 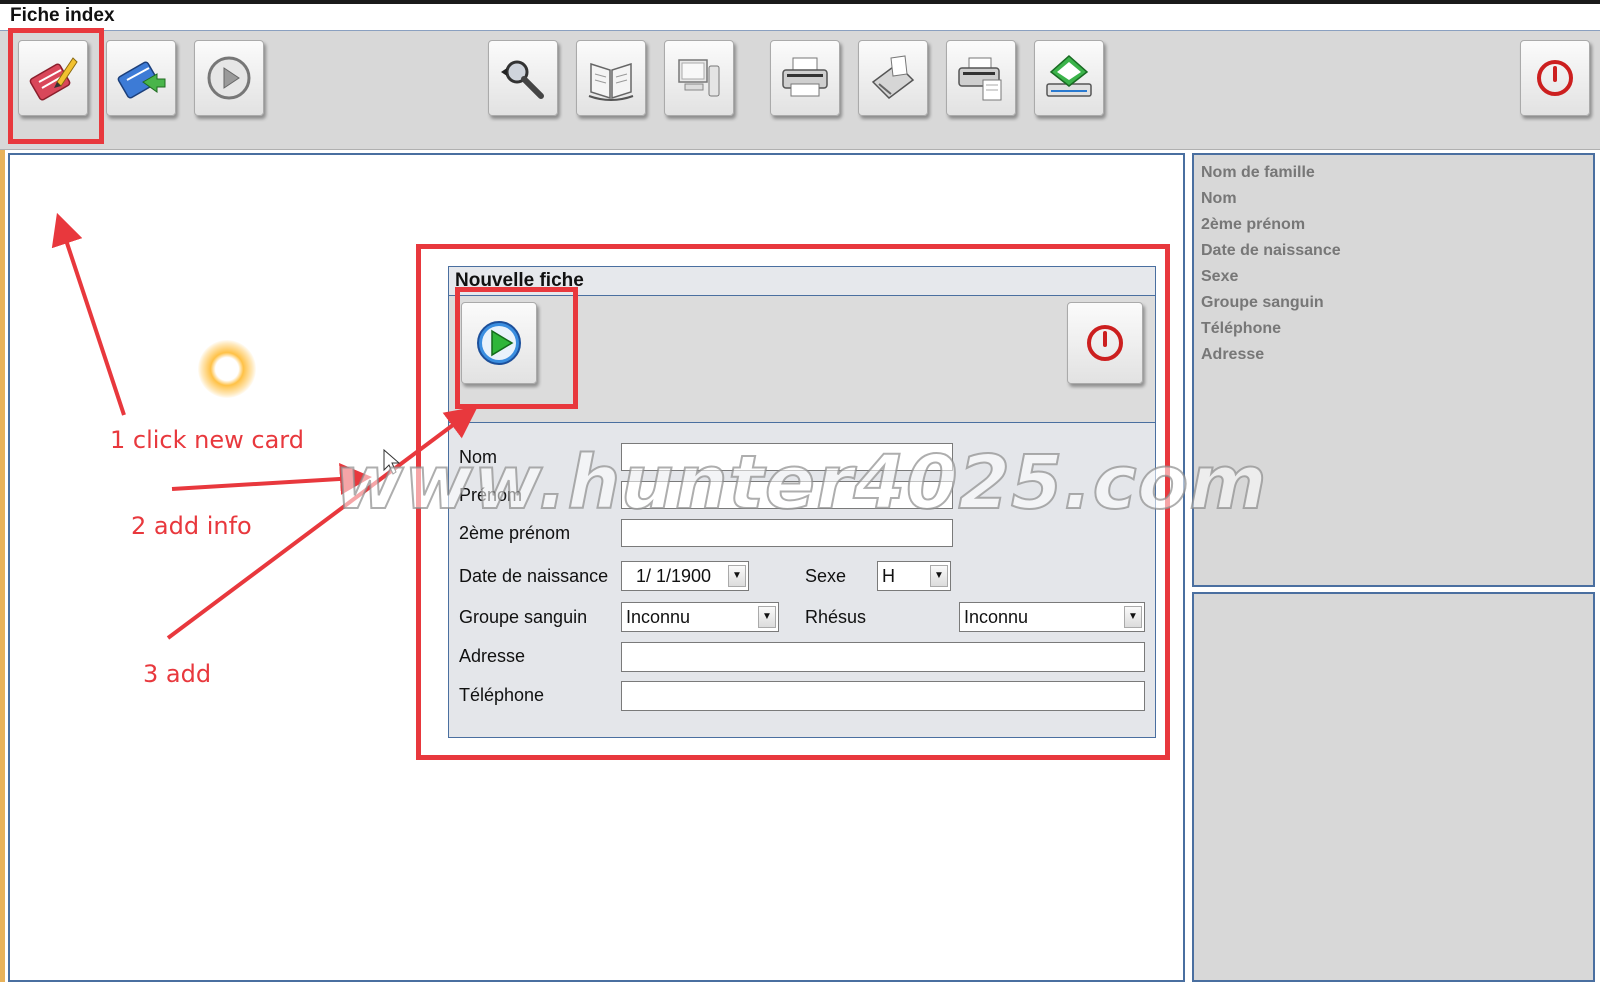 I want to click on power-button, so click(x=1555, y=78).